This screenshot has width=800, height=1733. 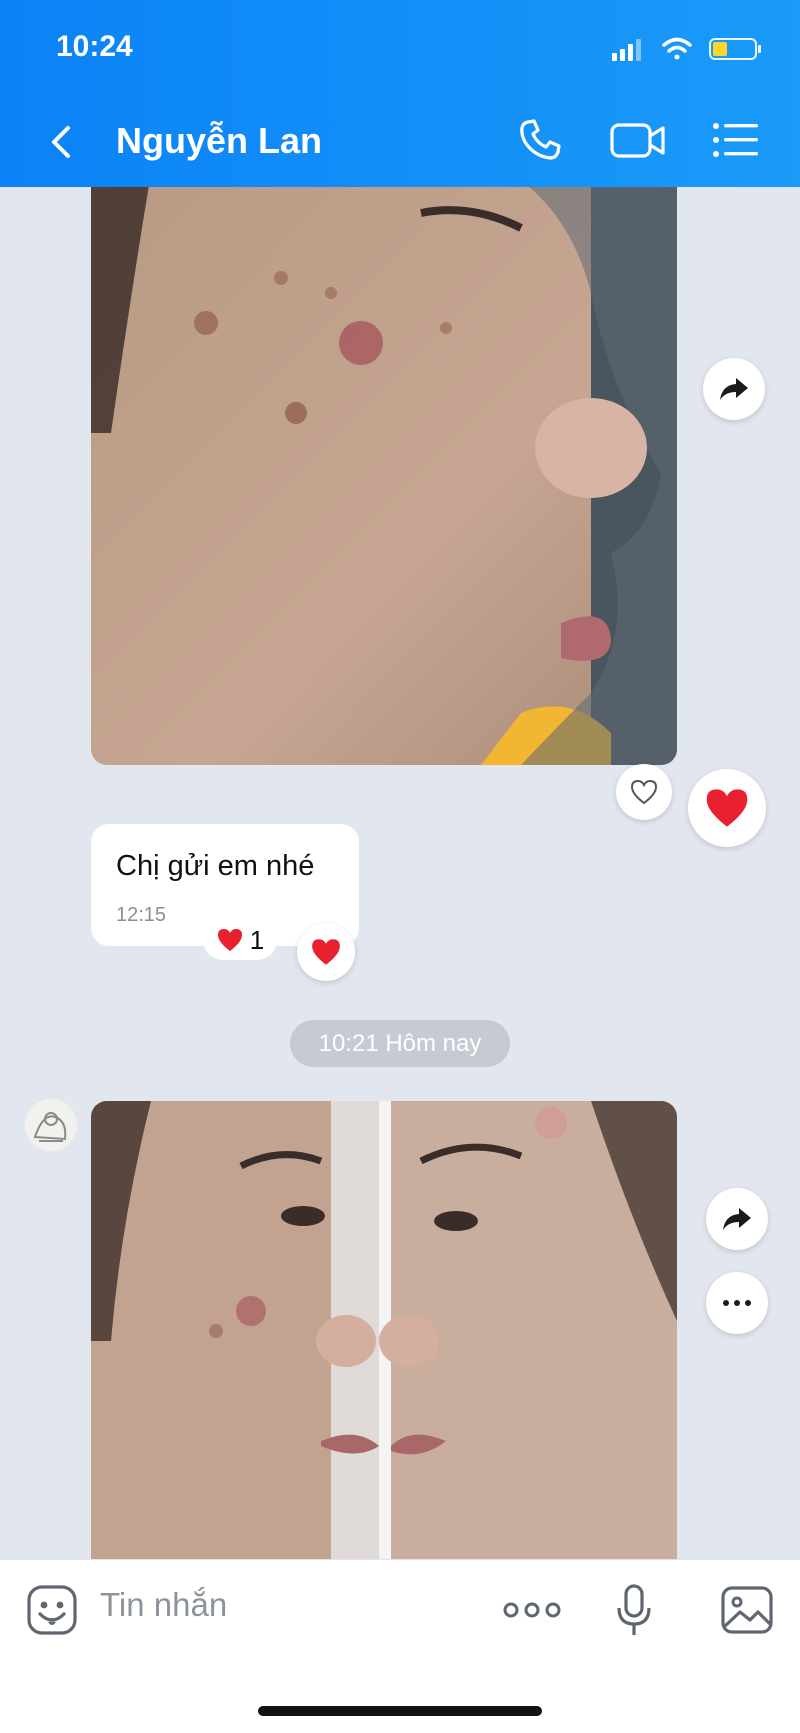 What do you see at coordinates (94, 46) in the screenshot?
I see `status-time: 10:24` at bounding box center [94, 46].